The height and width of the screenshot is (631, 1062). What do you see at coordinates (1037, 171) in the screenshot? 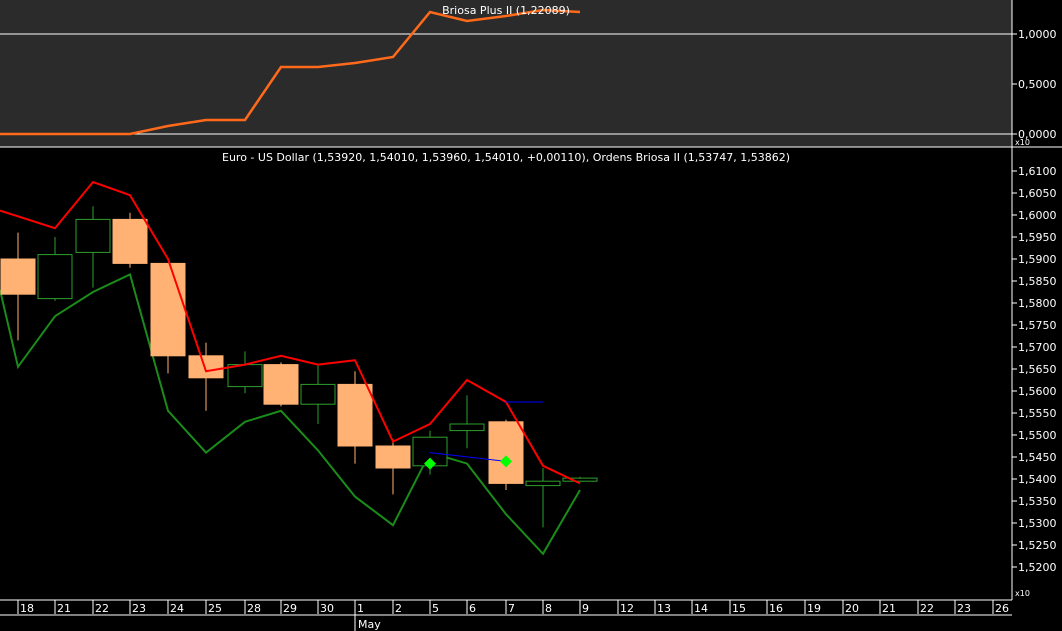
I see `price-y-tick-label: 1,6100` at bounding box center [1037, 171].